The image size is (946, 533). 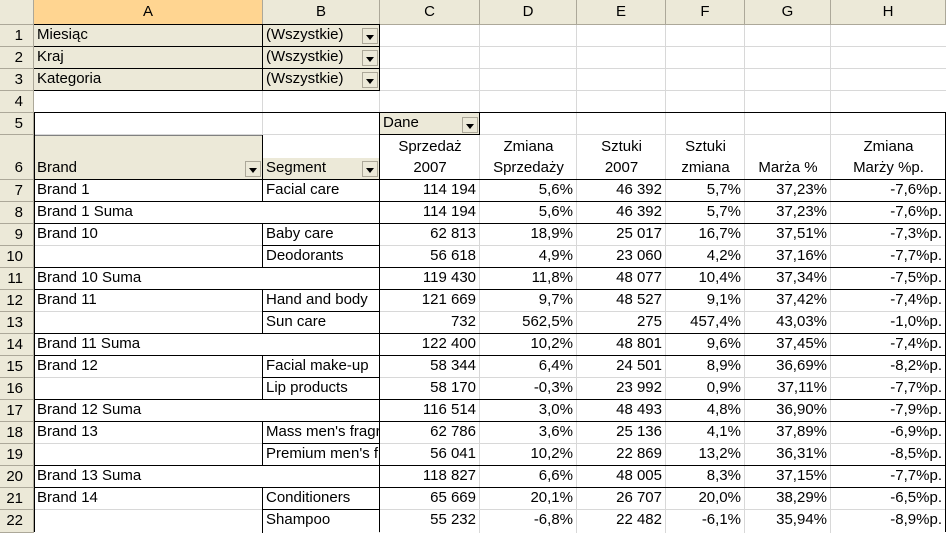 What do you see at coordinates (528, 521) in the screenshot?
I see `value-cell-d: -6,8%` at bounding box center [528, 521].